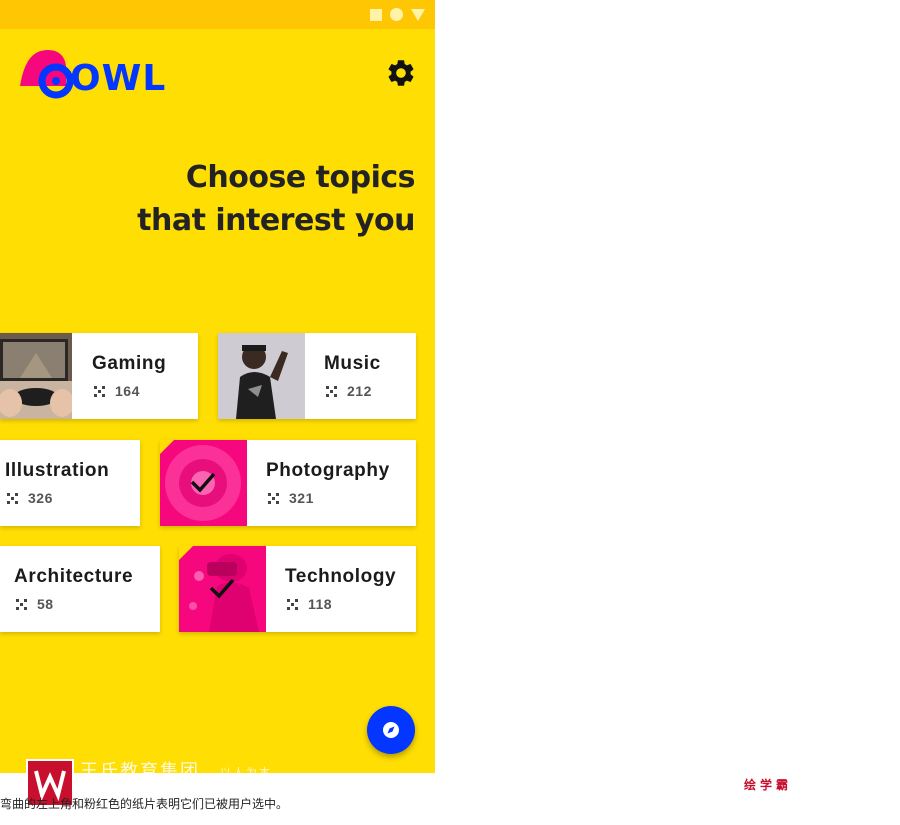 The image size is (900, 825). What do you see at coordinates (352, 363) in the screenshot?
I see `topic-name: Music` at bounding box center [352, 363].